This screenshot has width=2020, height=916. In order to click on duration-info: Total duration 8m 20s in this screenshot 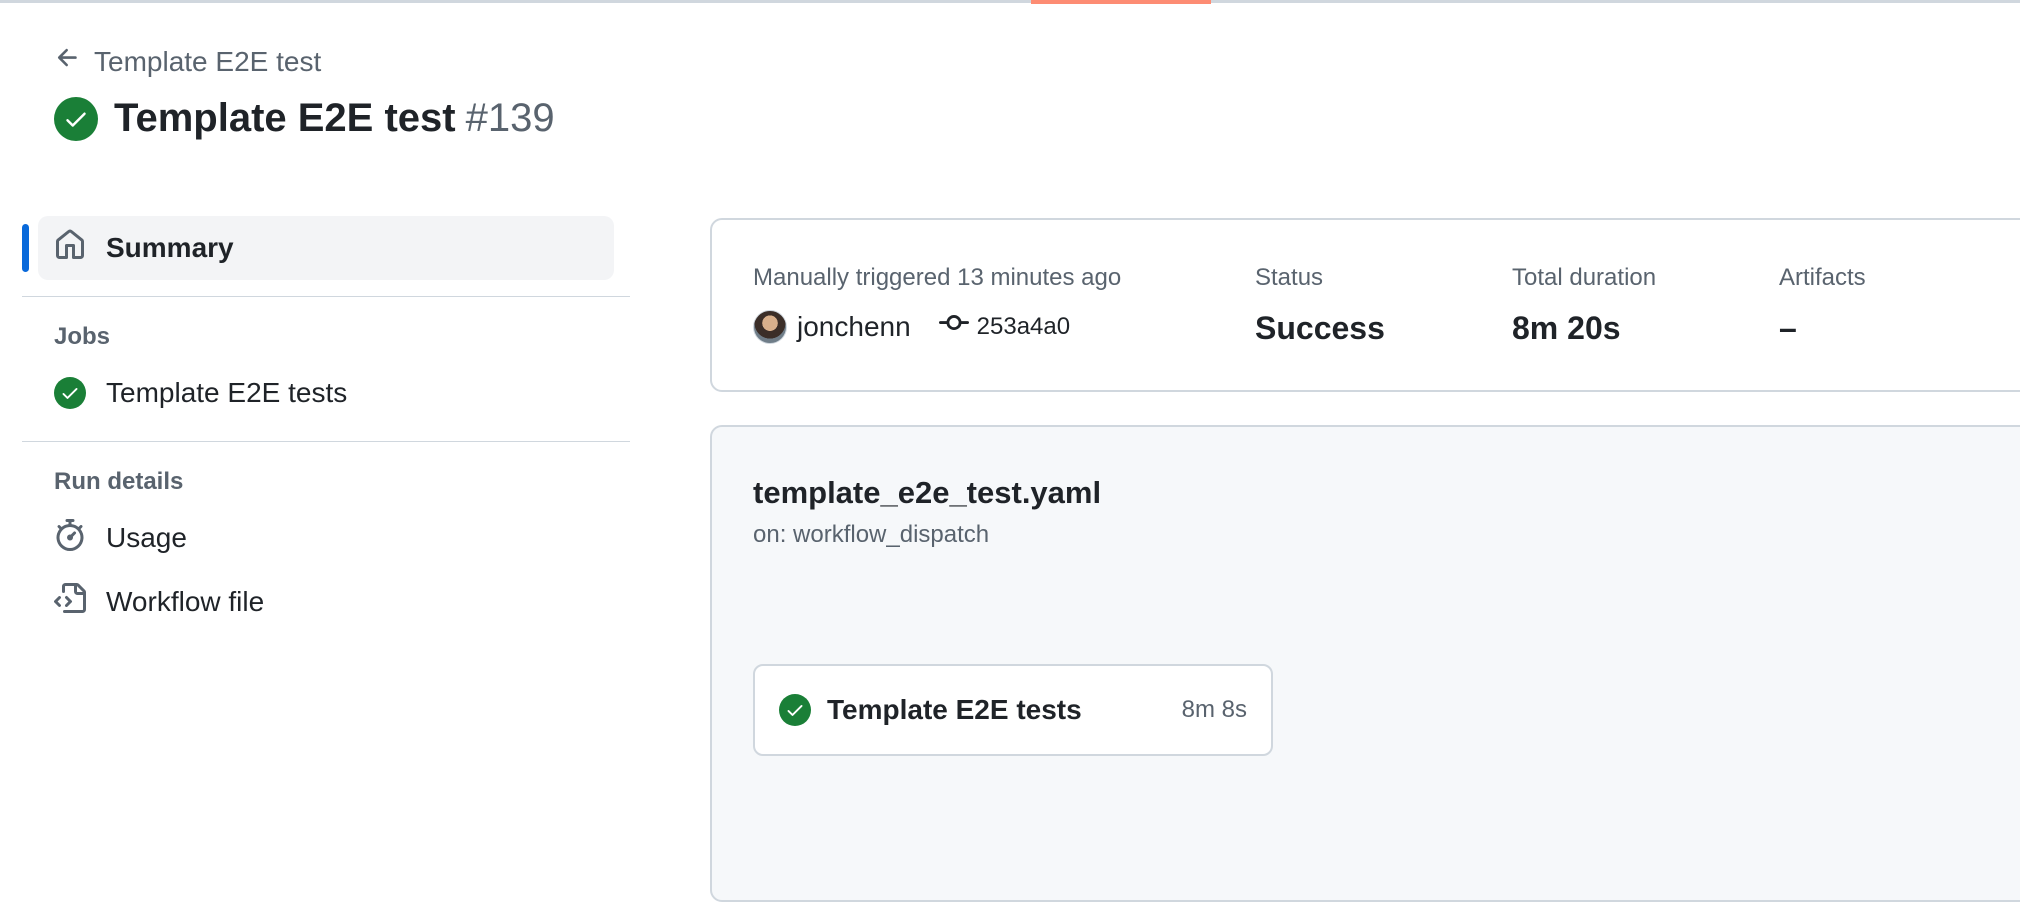, I will do `click(1584, 305)`.